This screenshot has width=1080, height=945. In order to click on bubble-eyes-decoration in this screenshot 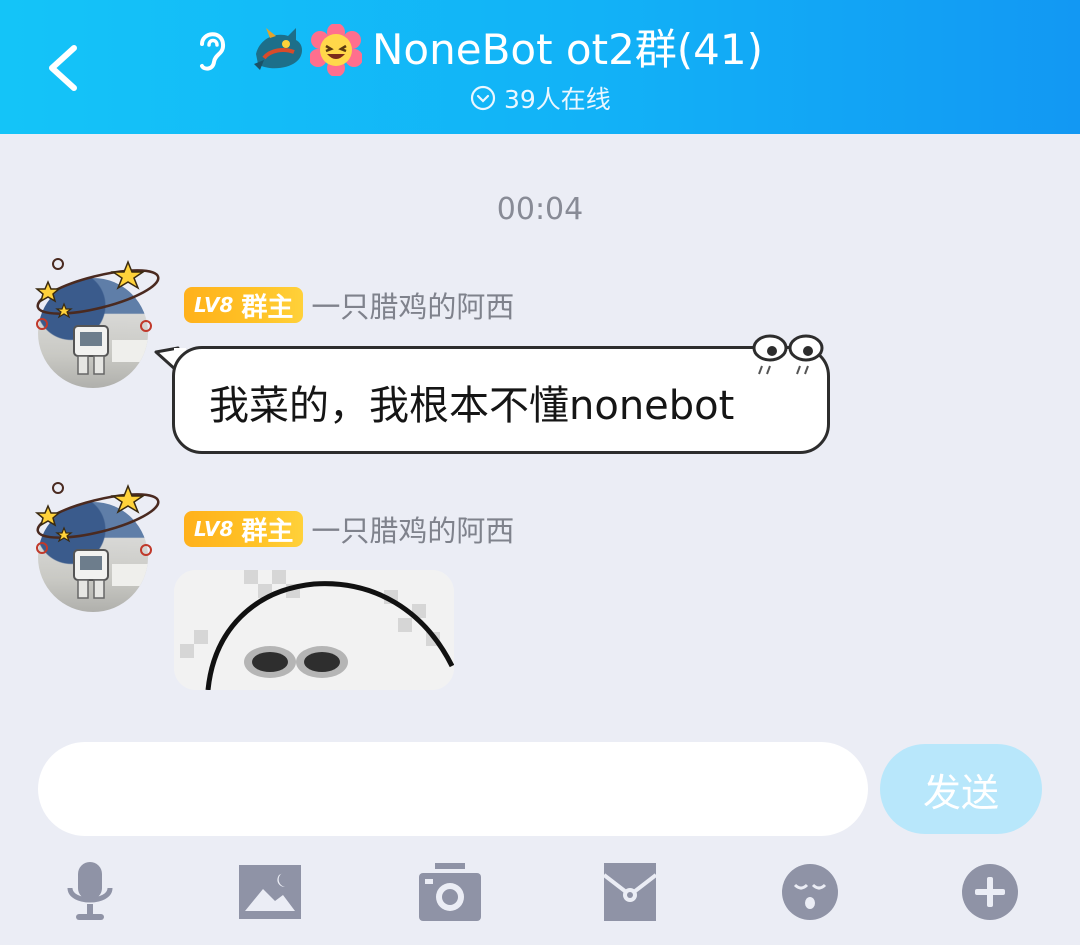, I will do `click(788, 354)`.